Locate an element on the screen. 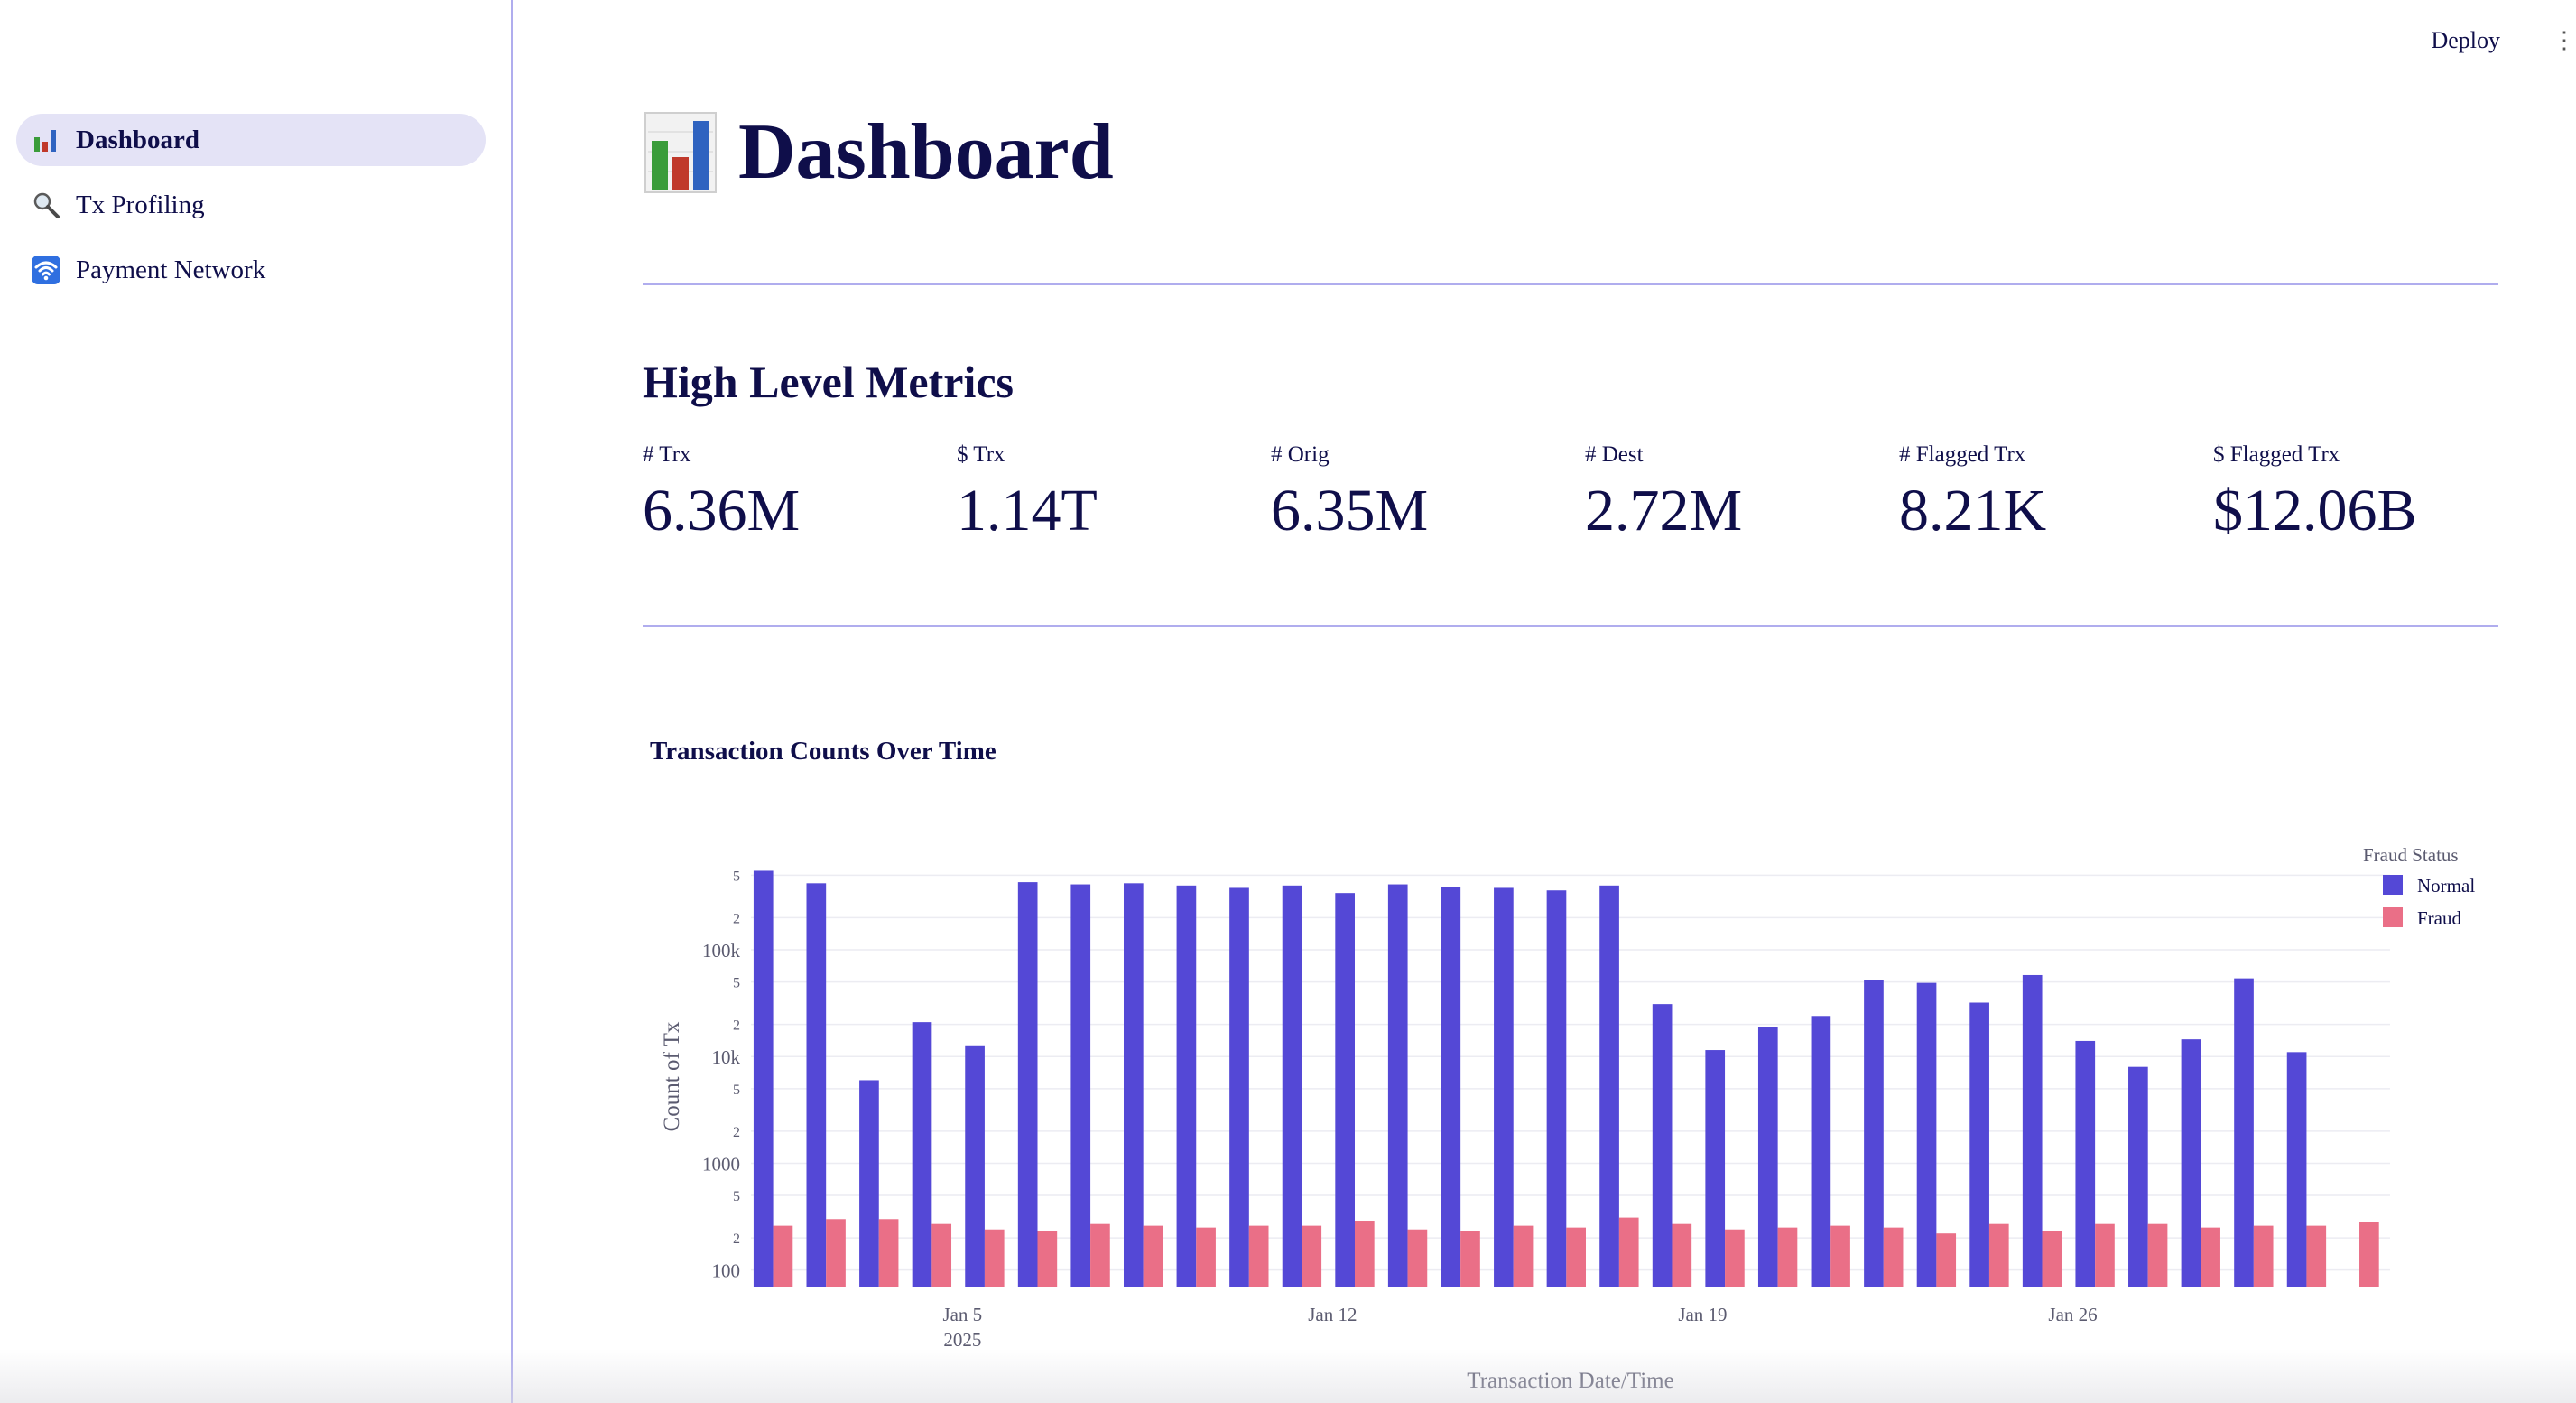  sidebar-nav: Dashboard Tx Profiling Payment Network is located at coordinates (251, 212).